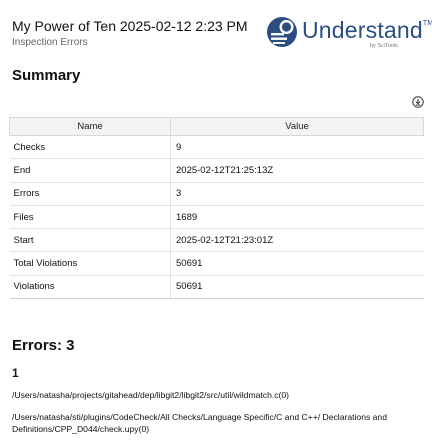 This screenshot has width=432, height=442. Describe the element at coordinates (46, 75) in the screenshot. I see `summary-heading: Summary` at that location.